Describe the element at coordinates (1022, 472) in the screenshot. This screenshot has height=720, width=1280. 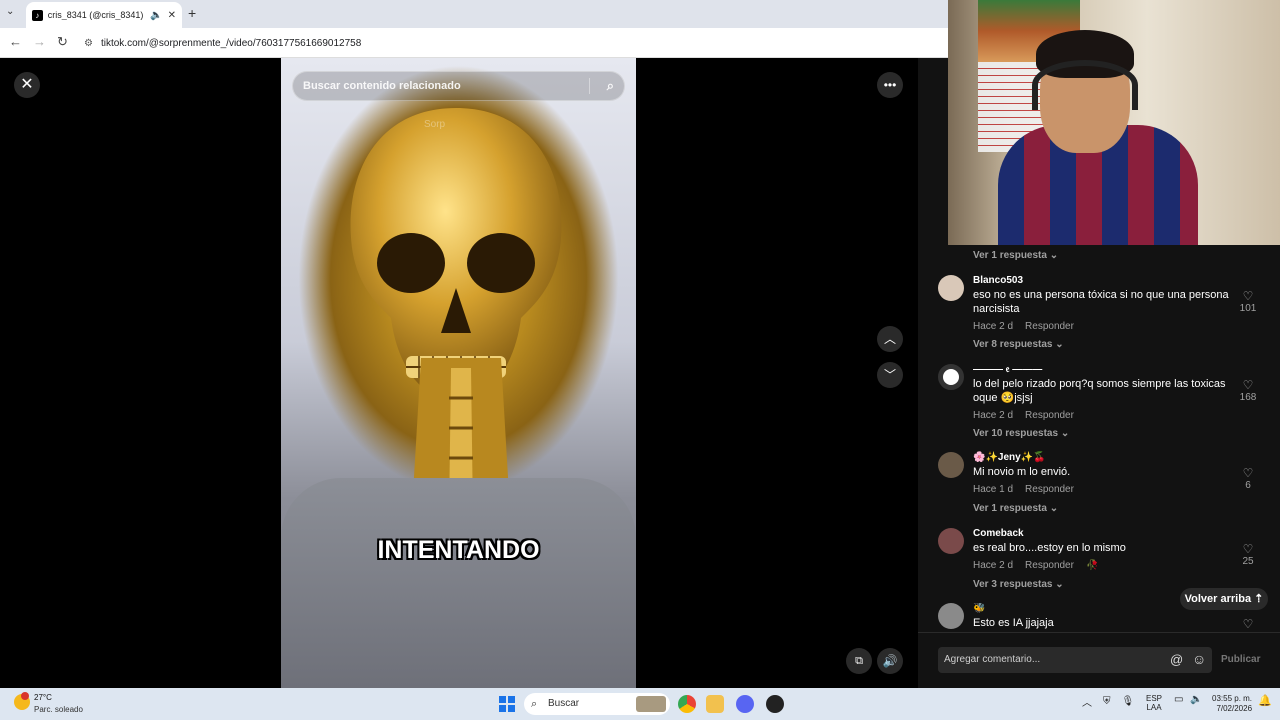
I see `comment-text: Mi novio m lo envió.` at that location.